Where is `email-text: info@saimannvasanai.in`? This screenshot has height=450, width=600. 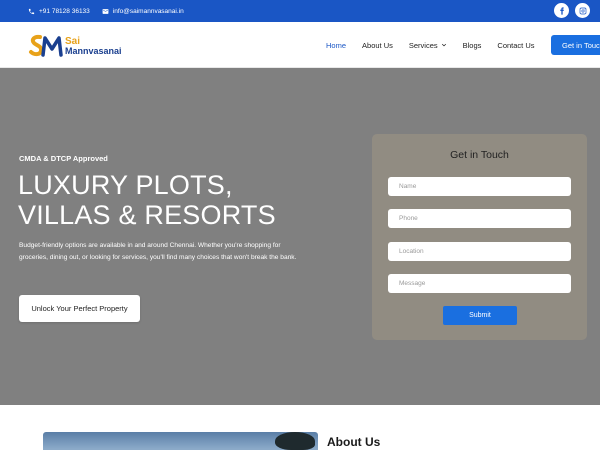 email-text: info@saimannvasanai.in is located at coordinates (148, 11).